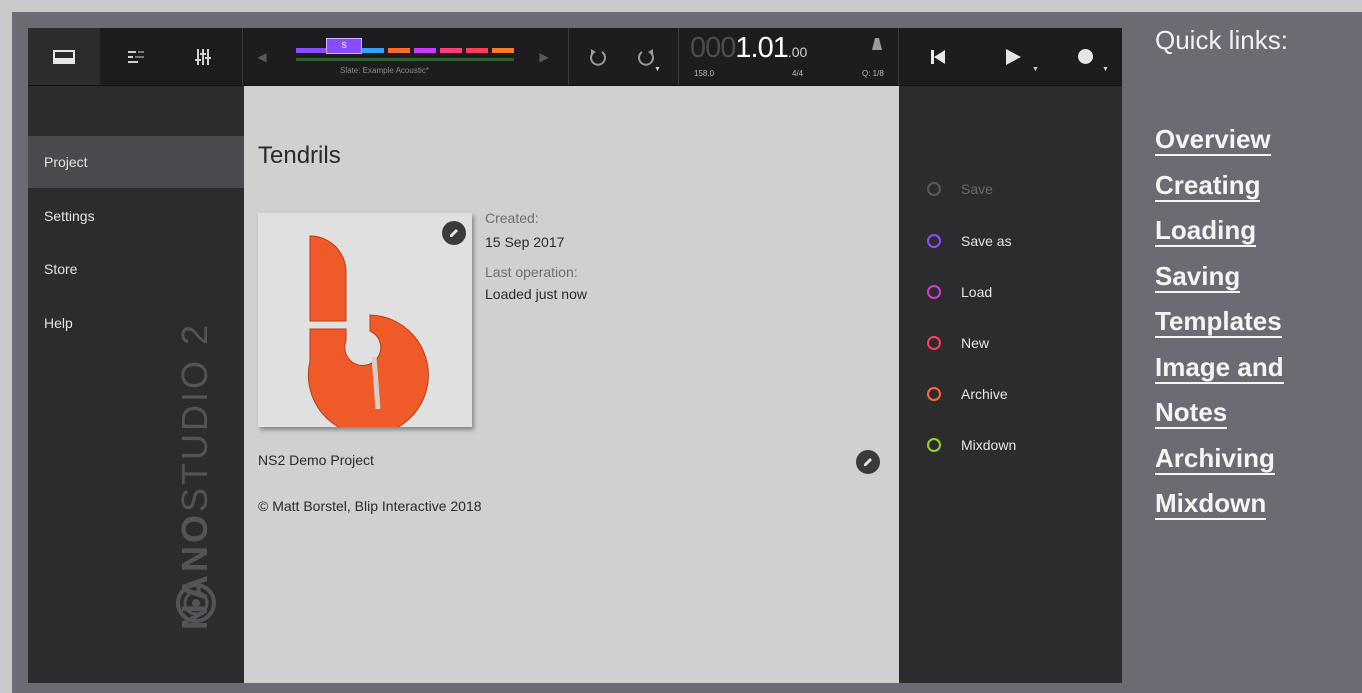 Image resolution: width=1362 pixels, height=693 pixels. What do you see at coordinates (934, 445) in the screenshot?
I see `mixdown-icon` at bounding box center [934, 445].